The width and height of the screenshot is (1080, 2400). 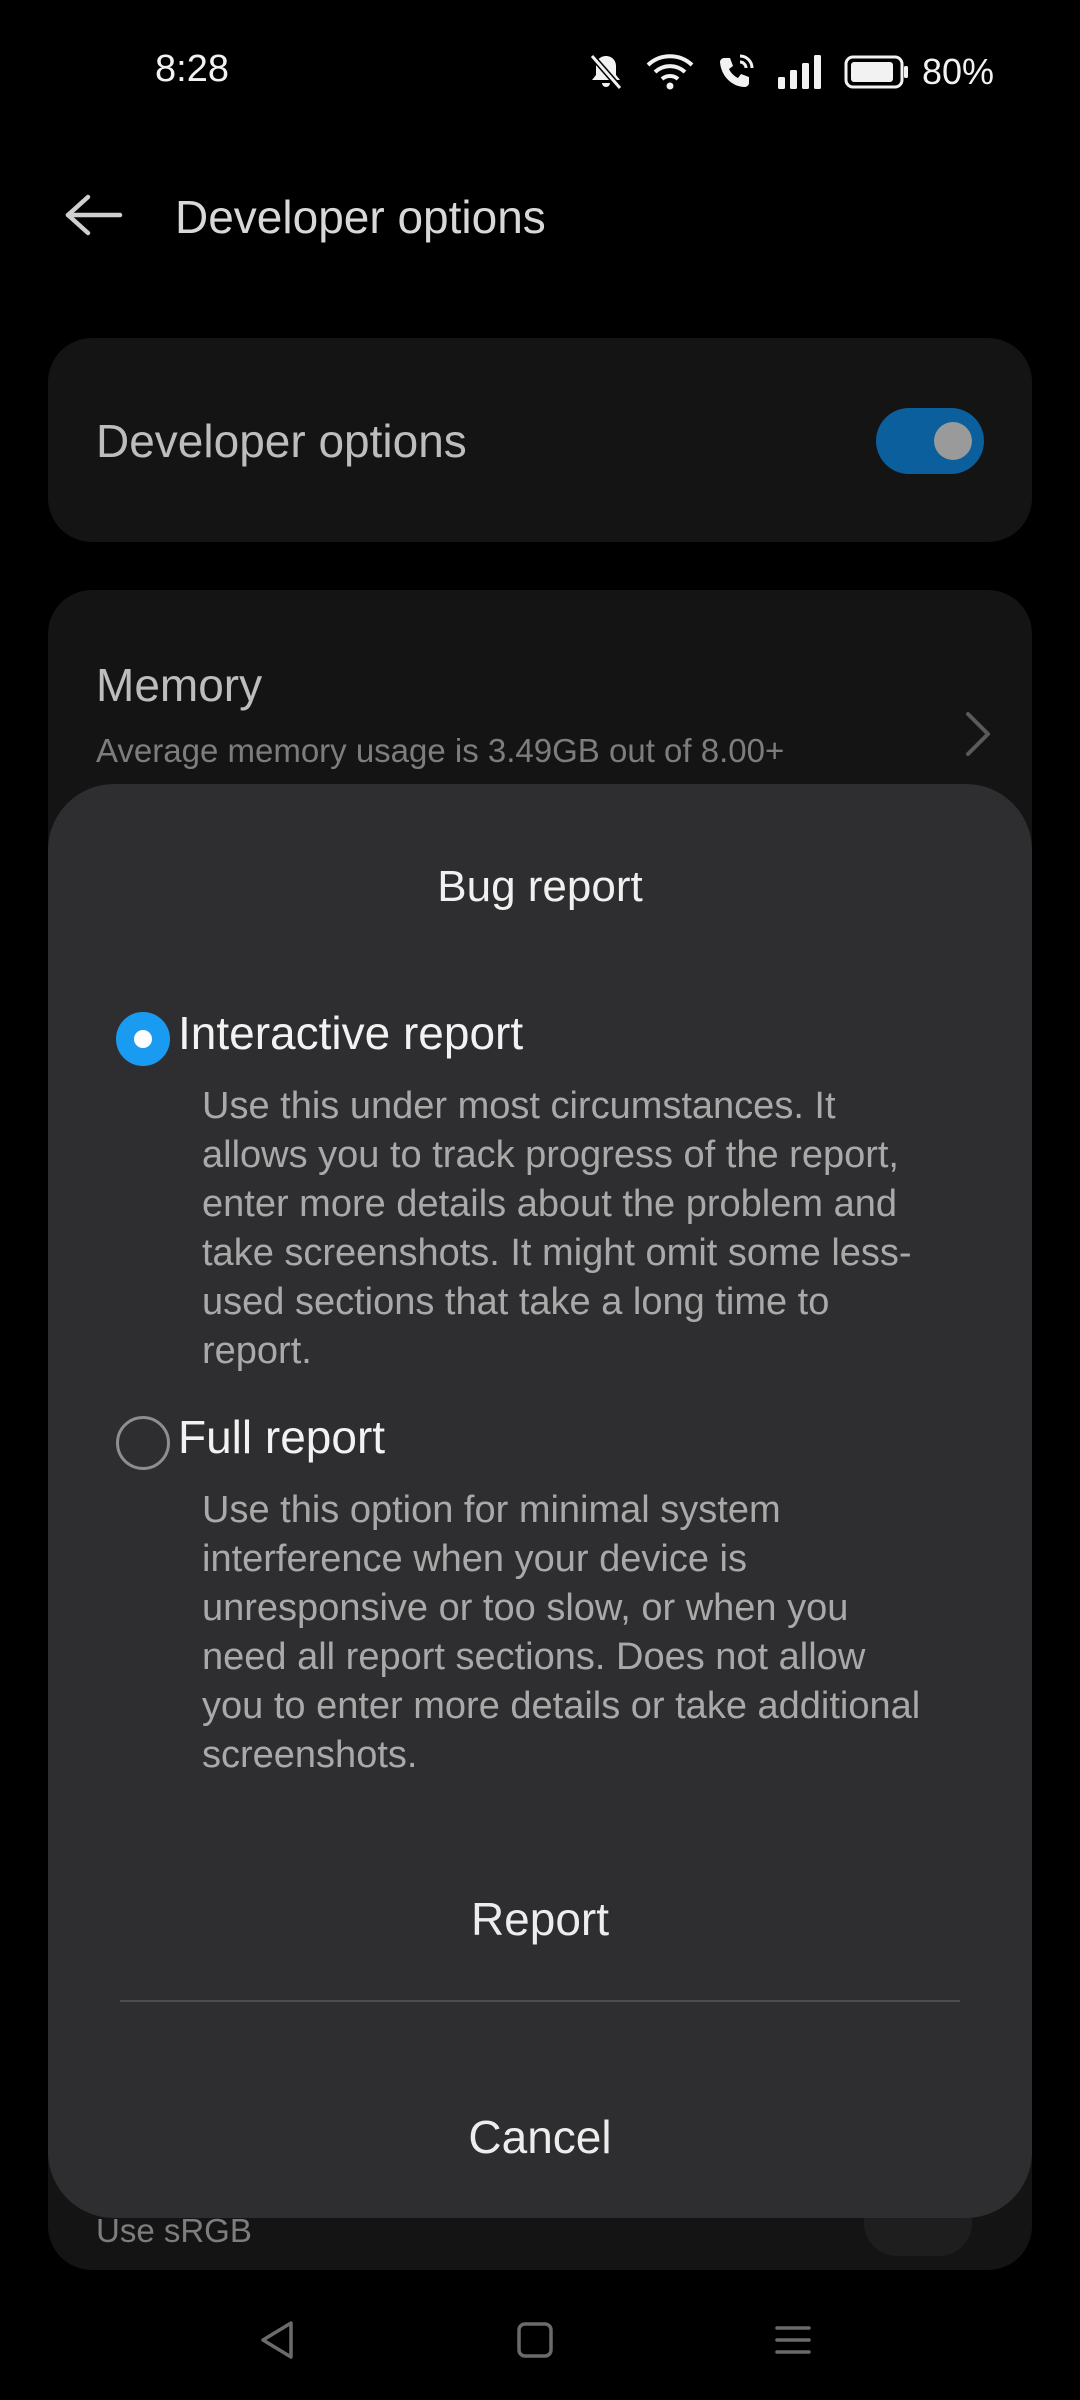 I want to click on nav-home-button, so click(x=535, y=2340).